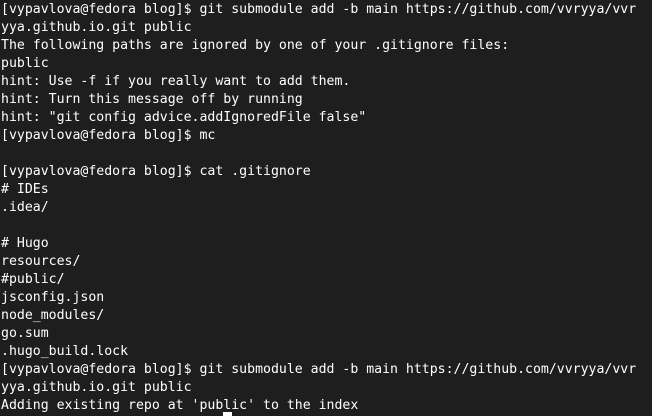 The image size is (652, 416). I want to click on terminal-line: go.sum, so click(25, 333).